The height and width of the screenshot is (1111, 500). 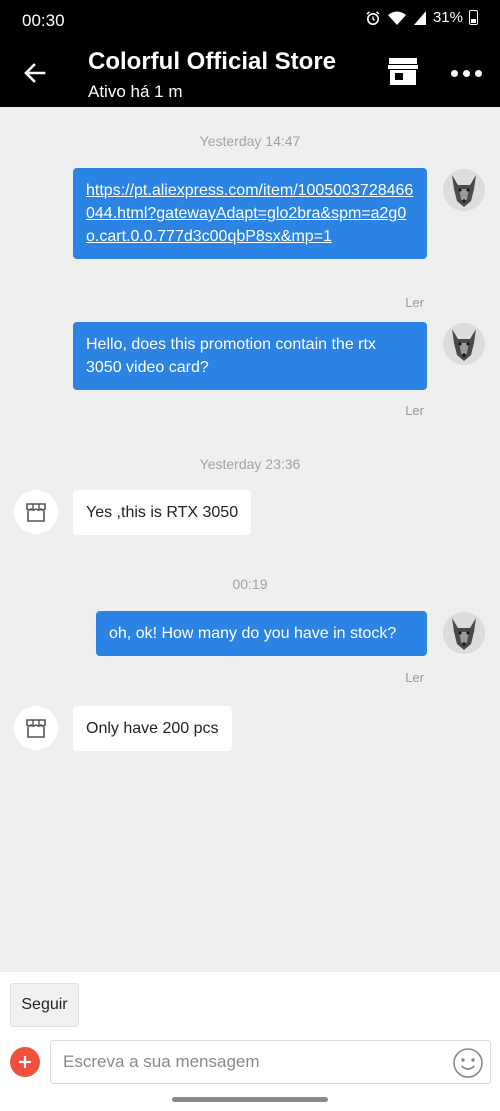 What do you see at coordinates (135, 91) in the screenshot?
I see `store-active-status: Ativo há 1 m` at bounding box center [135, 91].